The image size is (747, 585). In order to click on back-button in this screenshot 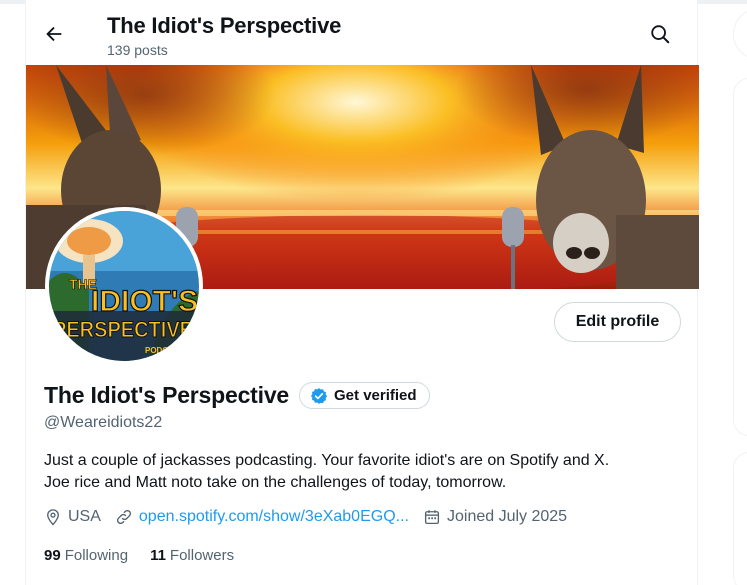, I will do `click(54, 34)`.